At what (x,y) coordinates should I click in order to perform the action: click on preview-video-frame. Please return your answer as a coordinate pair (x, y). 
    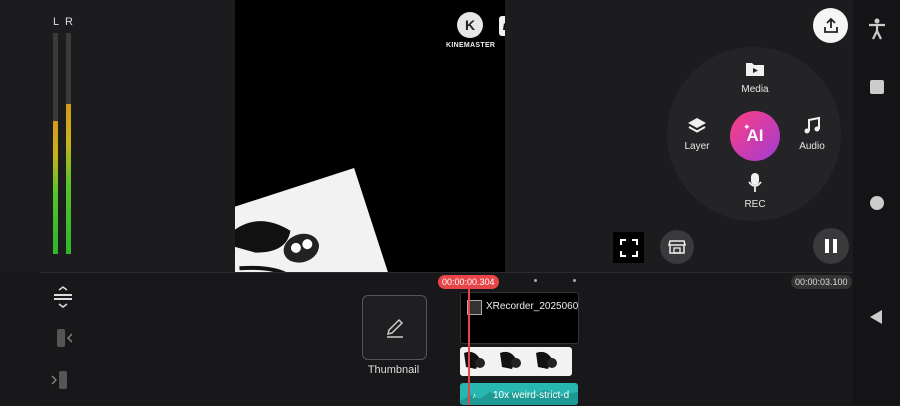
    Looking at the image, I should click on (312, 219).